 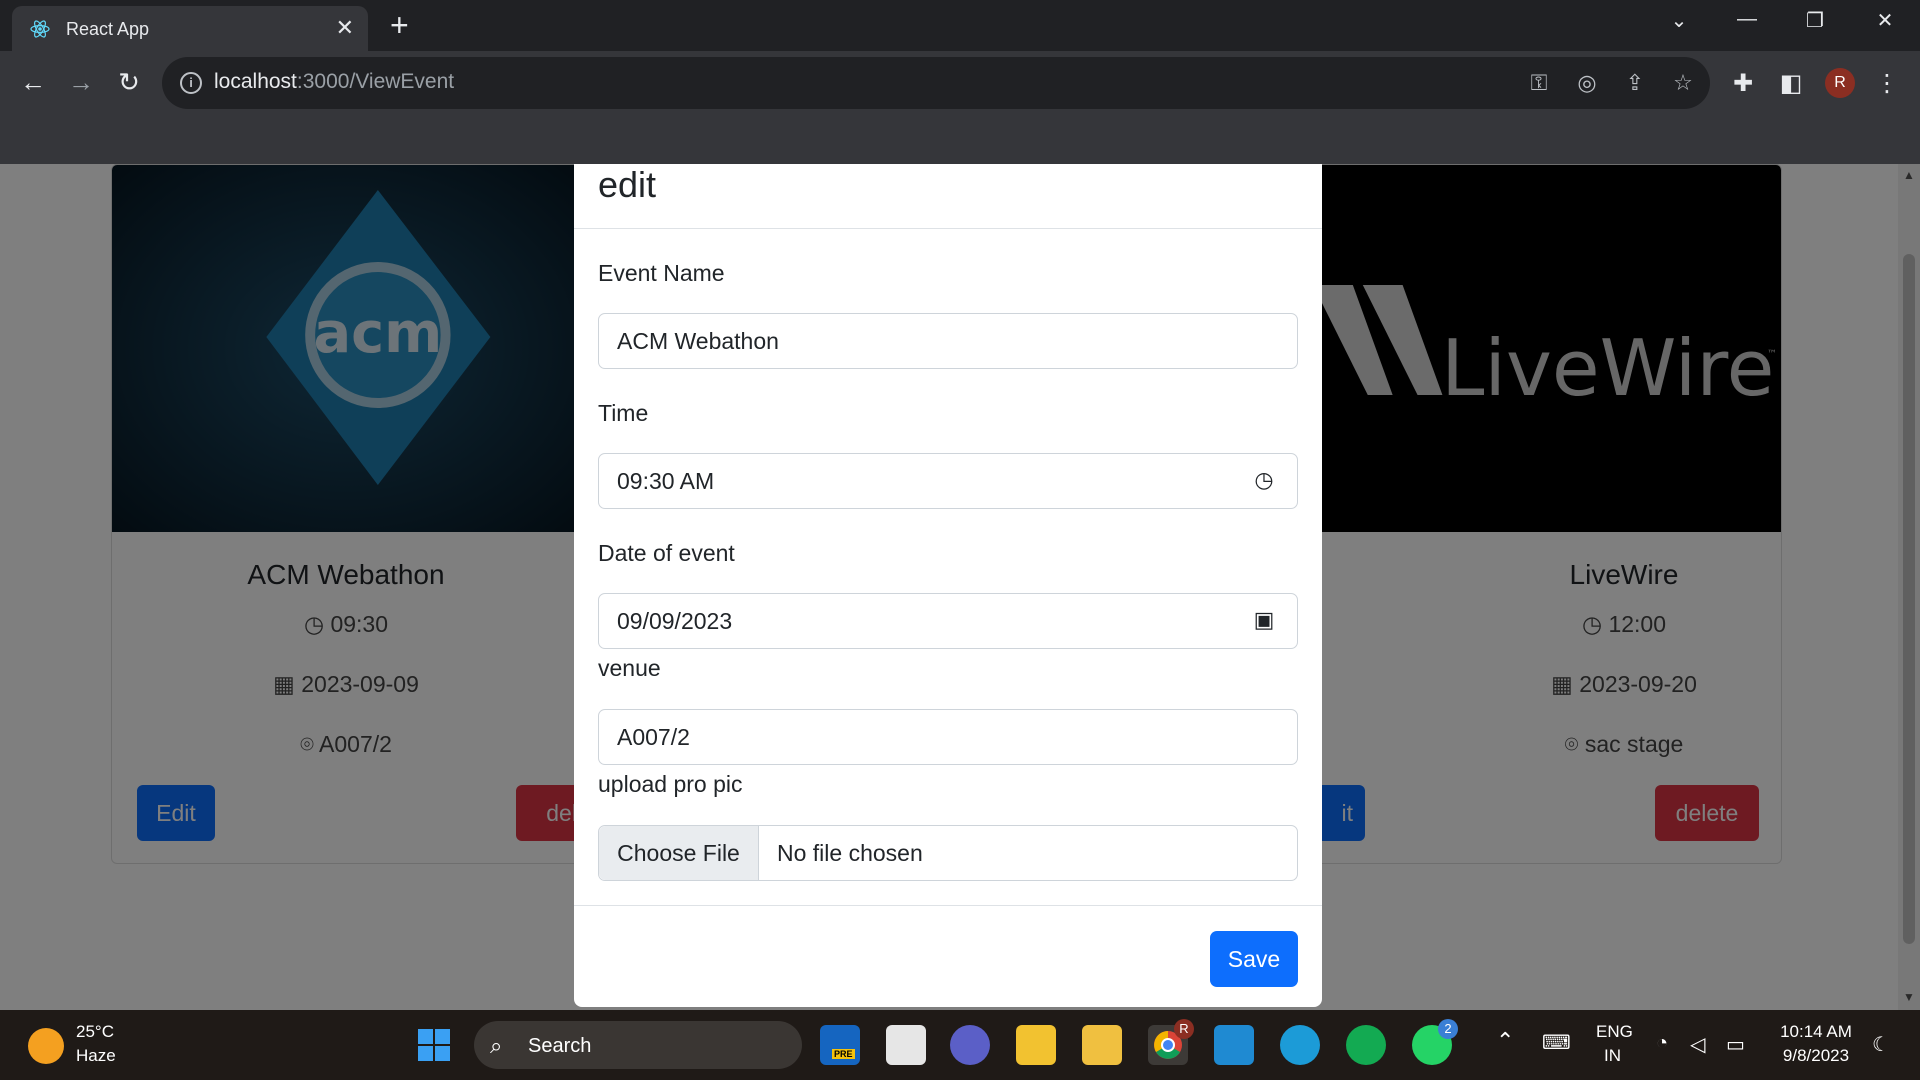 I want to click on language-indicator: ENG, so click(x=1614, y=1032).